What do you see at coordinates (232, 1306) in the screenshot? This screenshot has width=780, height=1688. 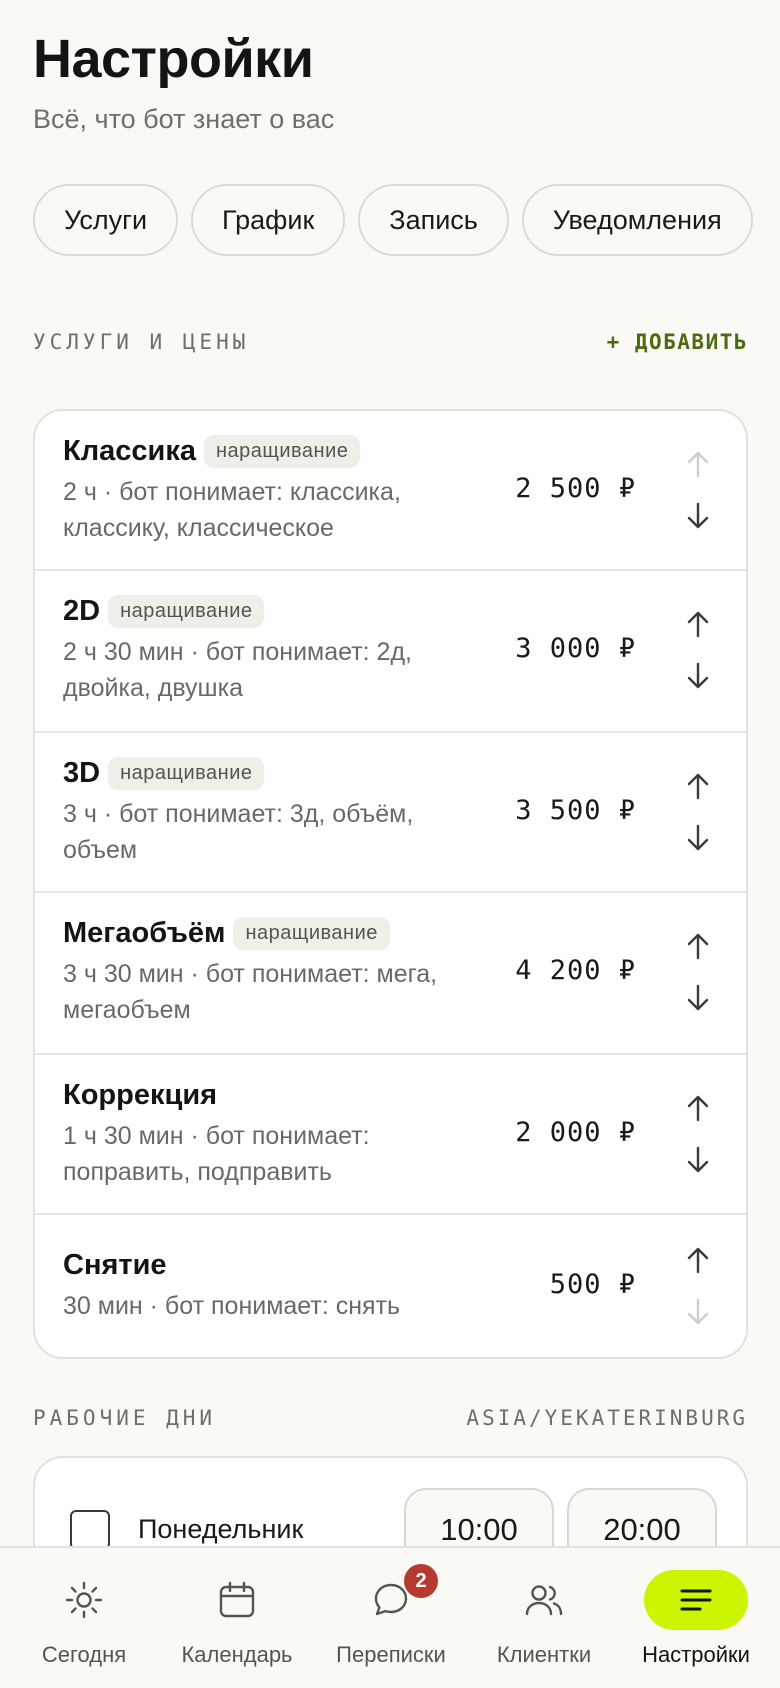 I see `service-description: 30 мин · бот понимает: снять` at bounding box center [232, 1306].